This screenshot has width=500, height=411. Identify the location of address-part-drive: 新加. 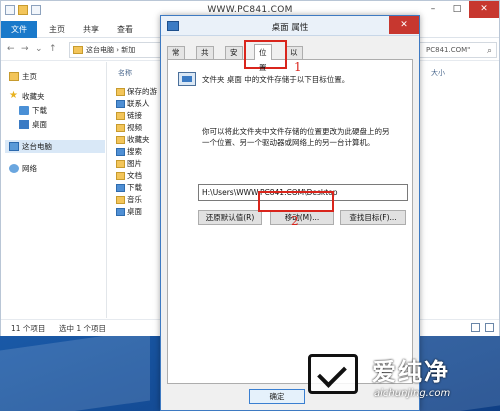
(128, 50).